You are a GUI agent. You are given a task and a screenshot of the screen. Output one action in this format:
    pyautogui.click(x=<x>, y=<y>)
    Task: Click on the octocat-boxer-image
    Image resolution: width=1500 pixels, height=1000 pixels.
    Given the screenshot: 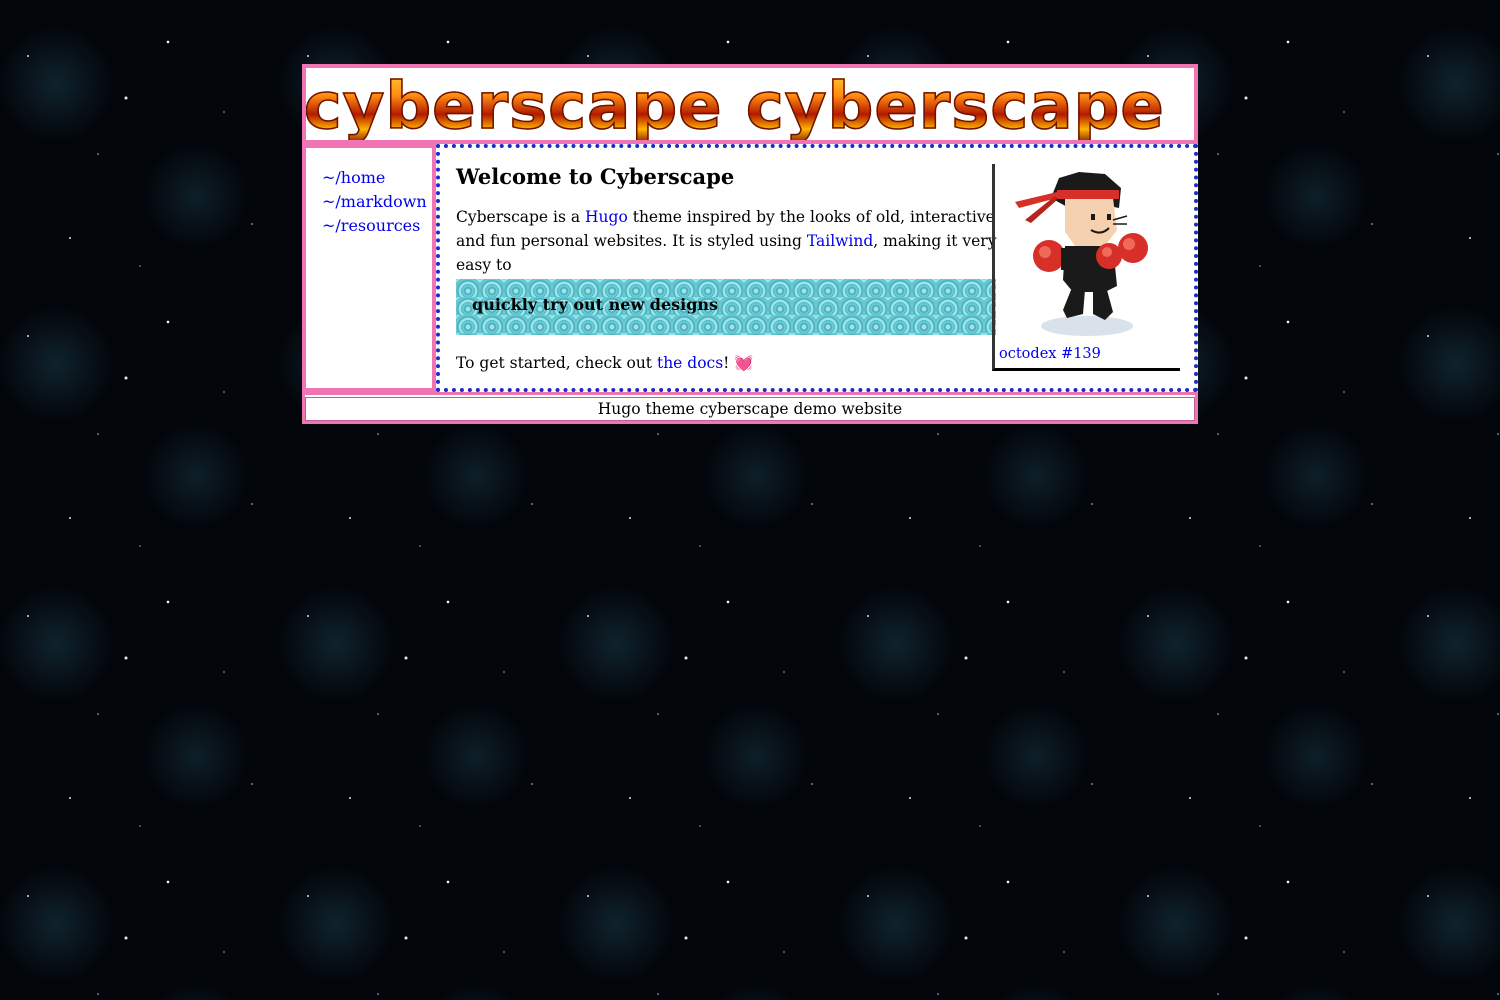 What is the action you would take?
    pyautogui.click(x=1081, y=254)
    